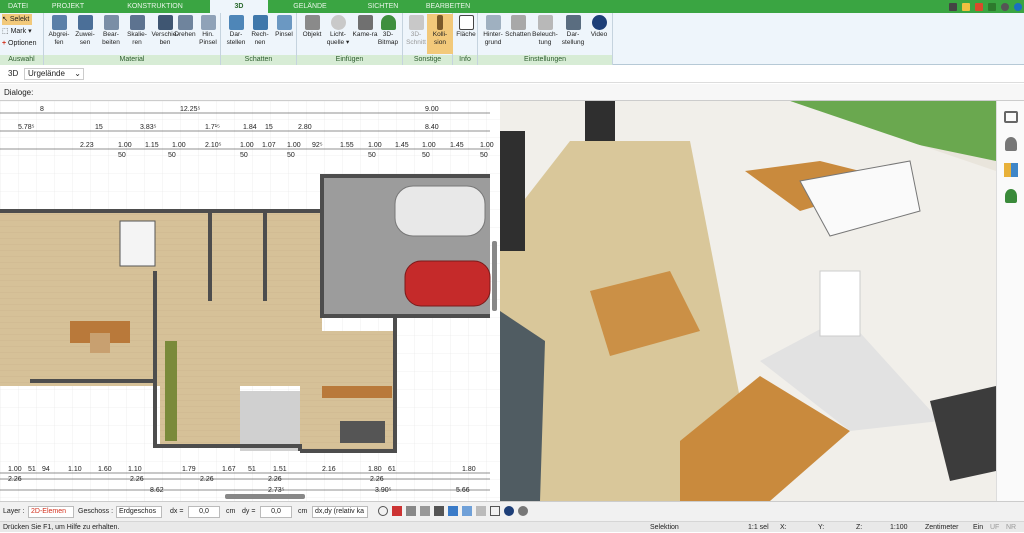  I want to click on hin-pinsel-button: Hin. Pinsel, so click(208, 34).